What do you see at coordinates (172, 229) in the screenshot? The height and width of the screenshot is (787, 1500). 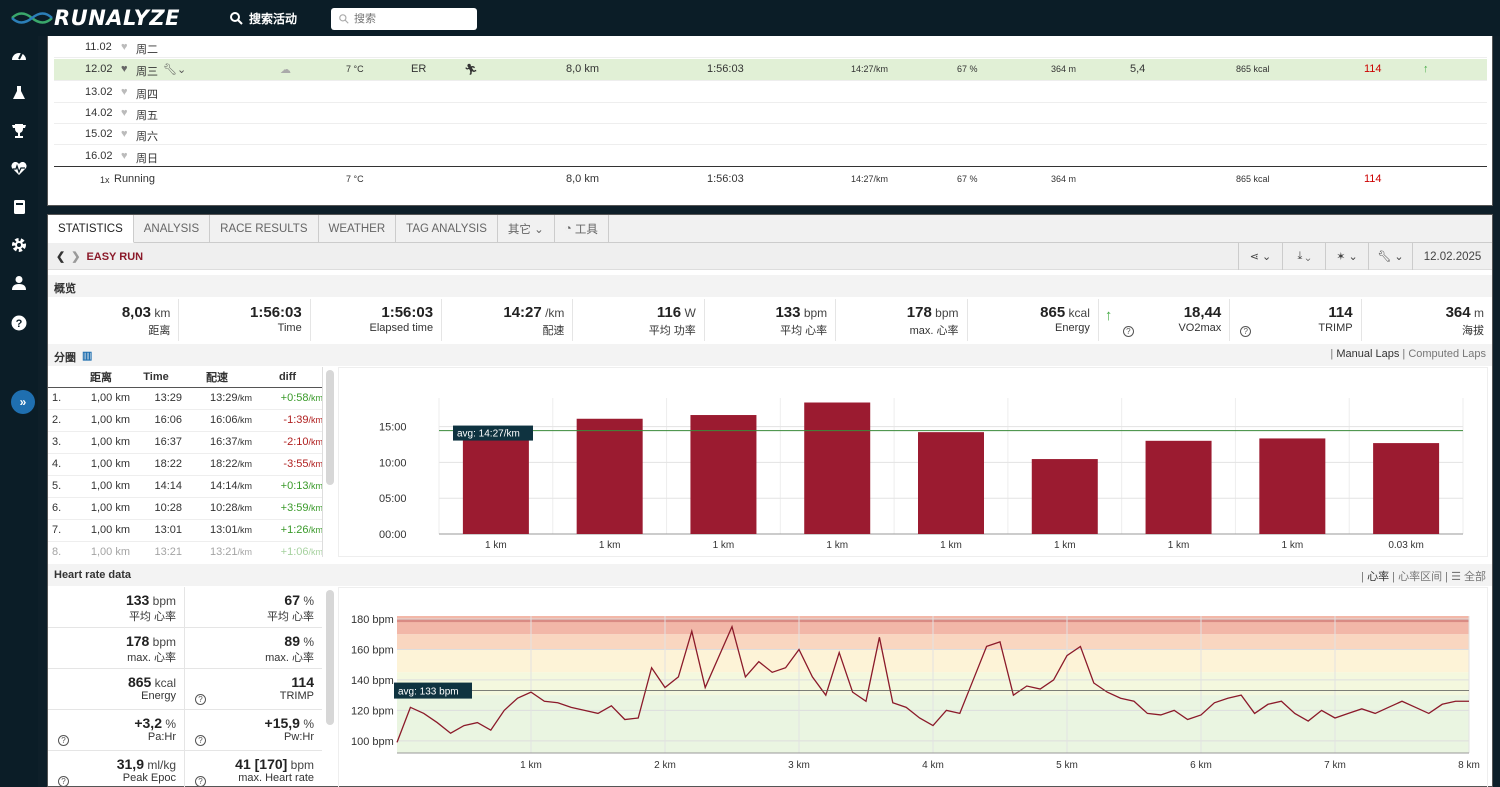 I see `tab-analysis: ANALYSIS` at bounding box center [172, 229].